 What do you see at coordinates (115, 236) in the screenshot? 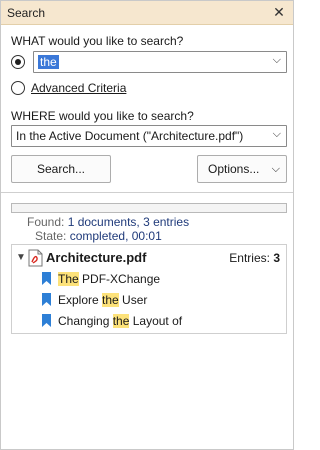
I see `state-value: completed, 00:01` at bounding box center [115, 236].